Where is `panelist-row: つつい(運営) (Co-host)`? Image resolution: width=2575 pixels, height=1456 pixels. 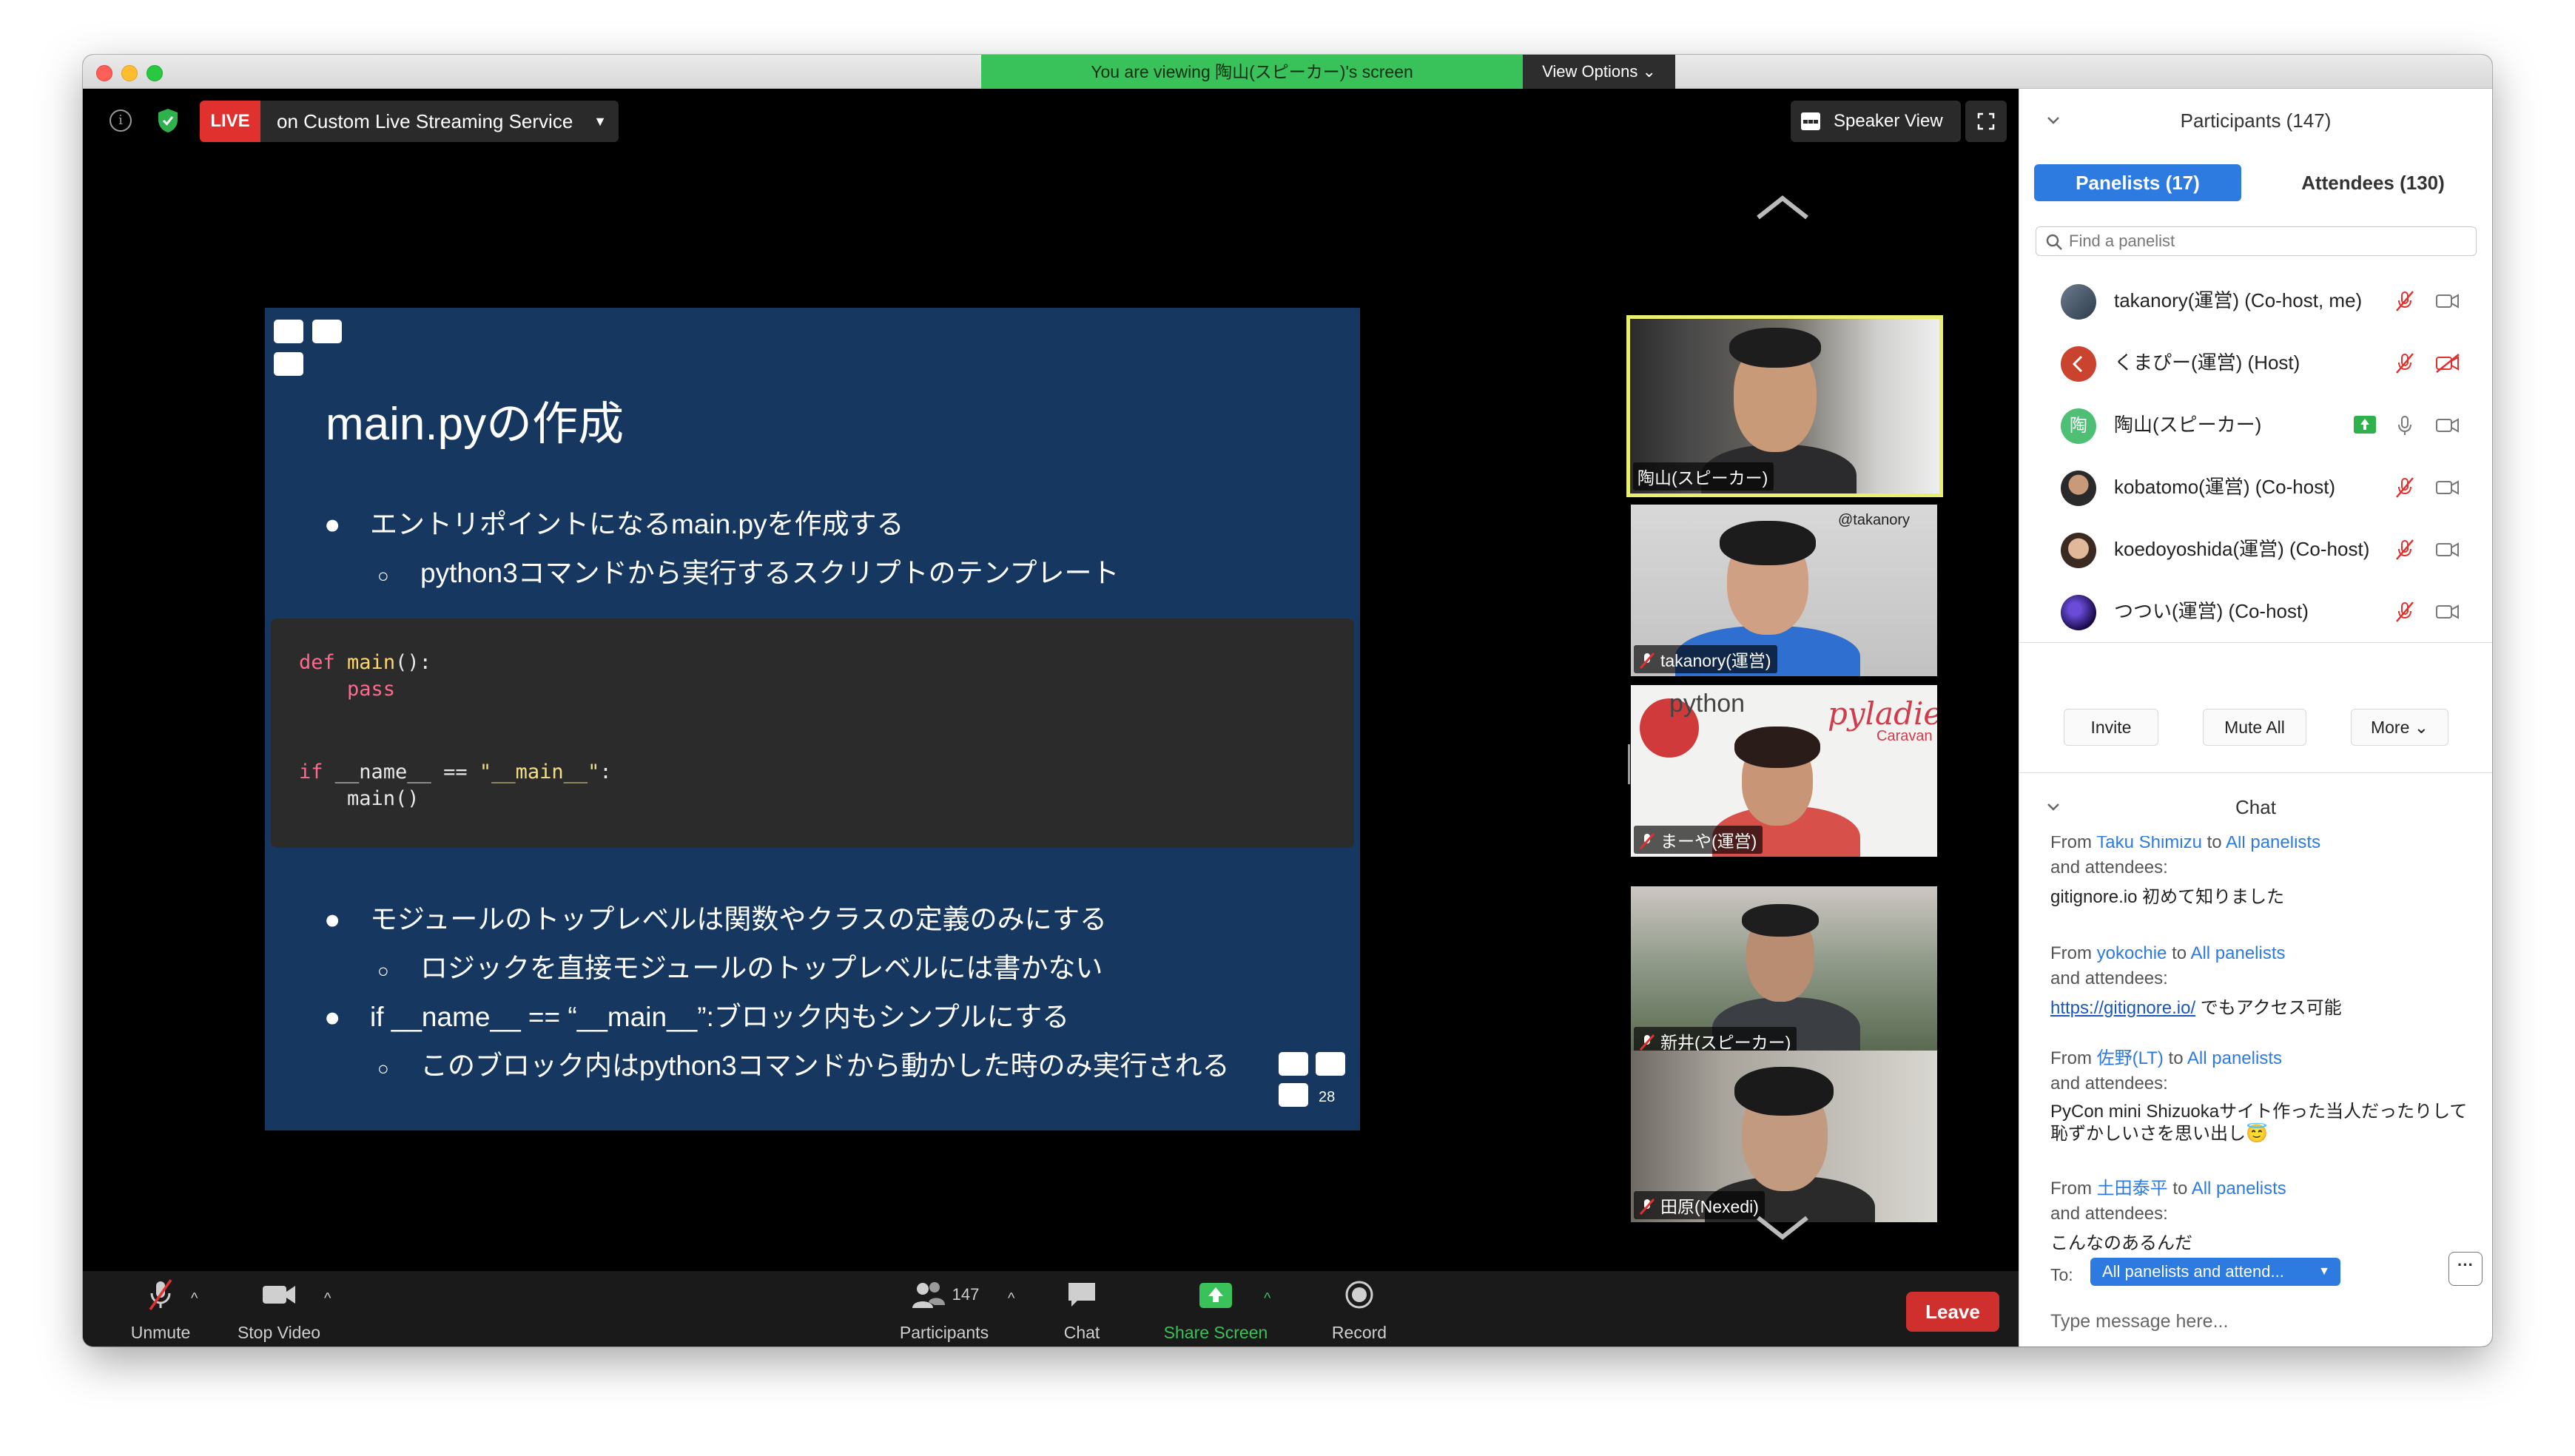
panelist-row: つつい(運営) (Co-host) is located at coordinates (2255, 611).